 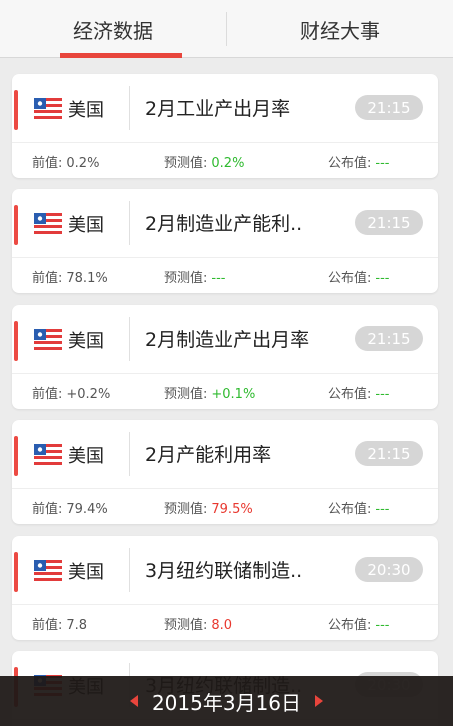 What do you see at coordinates (224, 224) in the screenshot?
I see `event-title: 2月制造业产能利..` at bounding box center [224, 224].